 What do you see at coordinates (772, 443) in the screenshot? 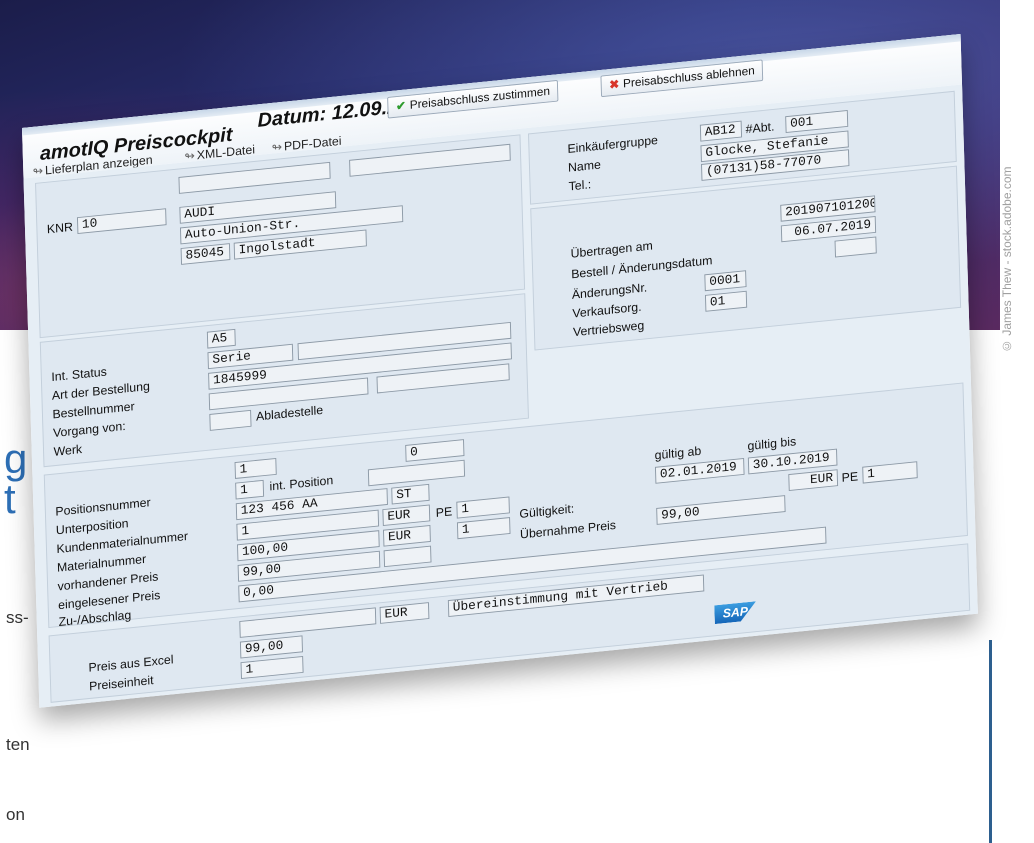
I see `gueltig-bis-label: gültig bis` at bounding box center [772, 443].